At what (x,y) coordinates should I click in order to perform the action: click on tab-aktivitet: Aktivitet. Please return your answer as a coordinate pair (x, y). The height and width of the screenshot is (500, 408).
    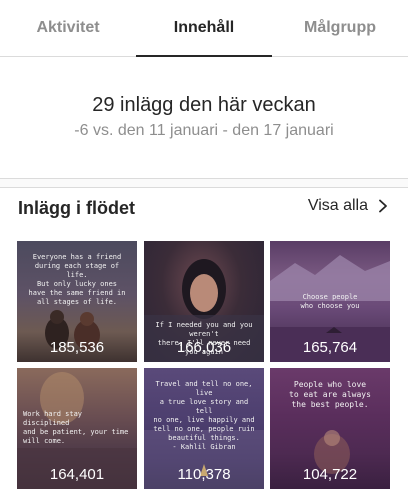
    Looking at the image, I should click on (68, 28).